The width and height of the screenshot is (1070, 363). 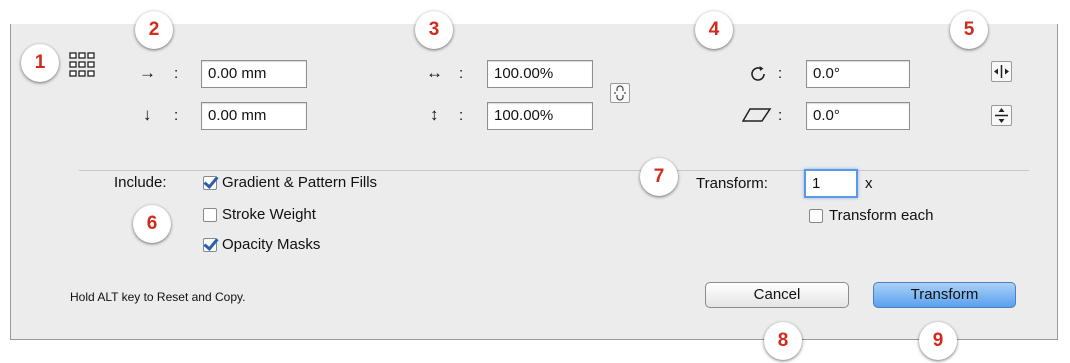 What do you see at coordinates (554, 170) in the screenshot?
I see `separator` at bounding box center [554, 170].